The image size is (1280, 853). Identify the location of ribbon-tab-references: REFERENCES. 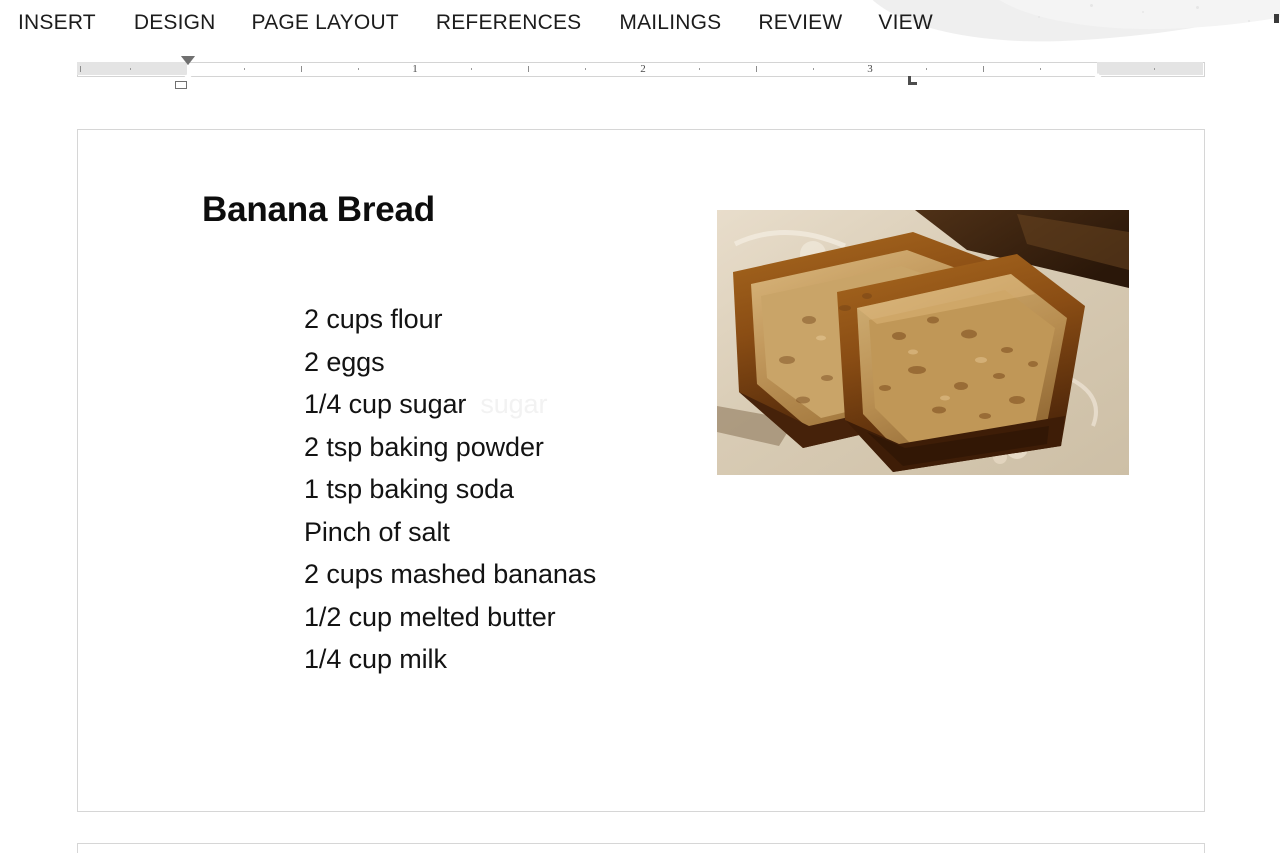
(509, 23).